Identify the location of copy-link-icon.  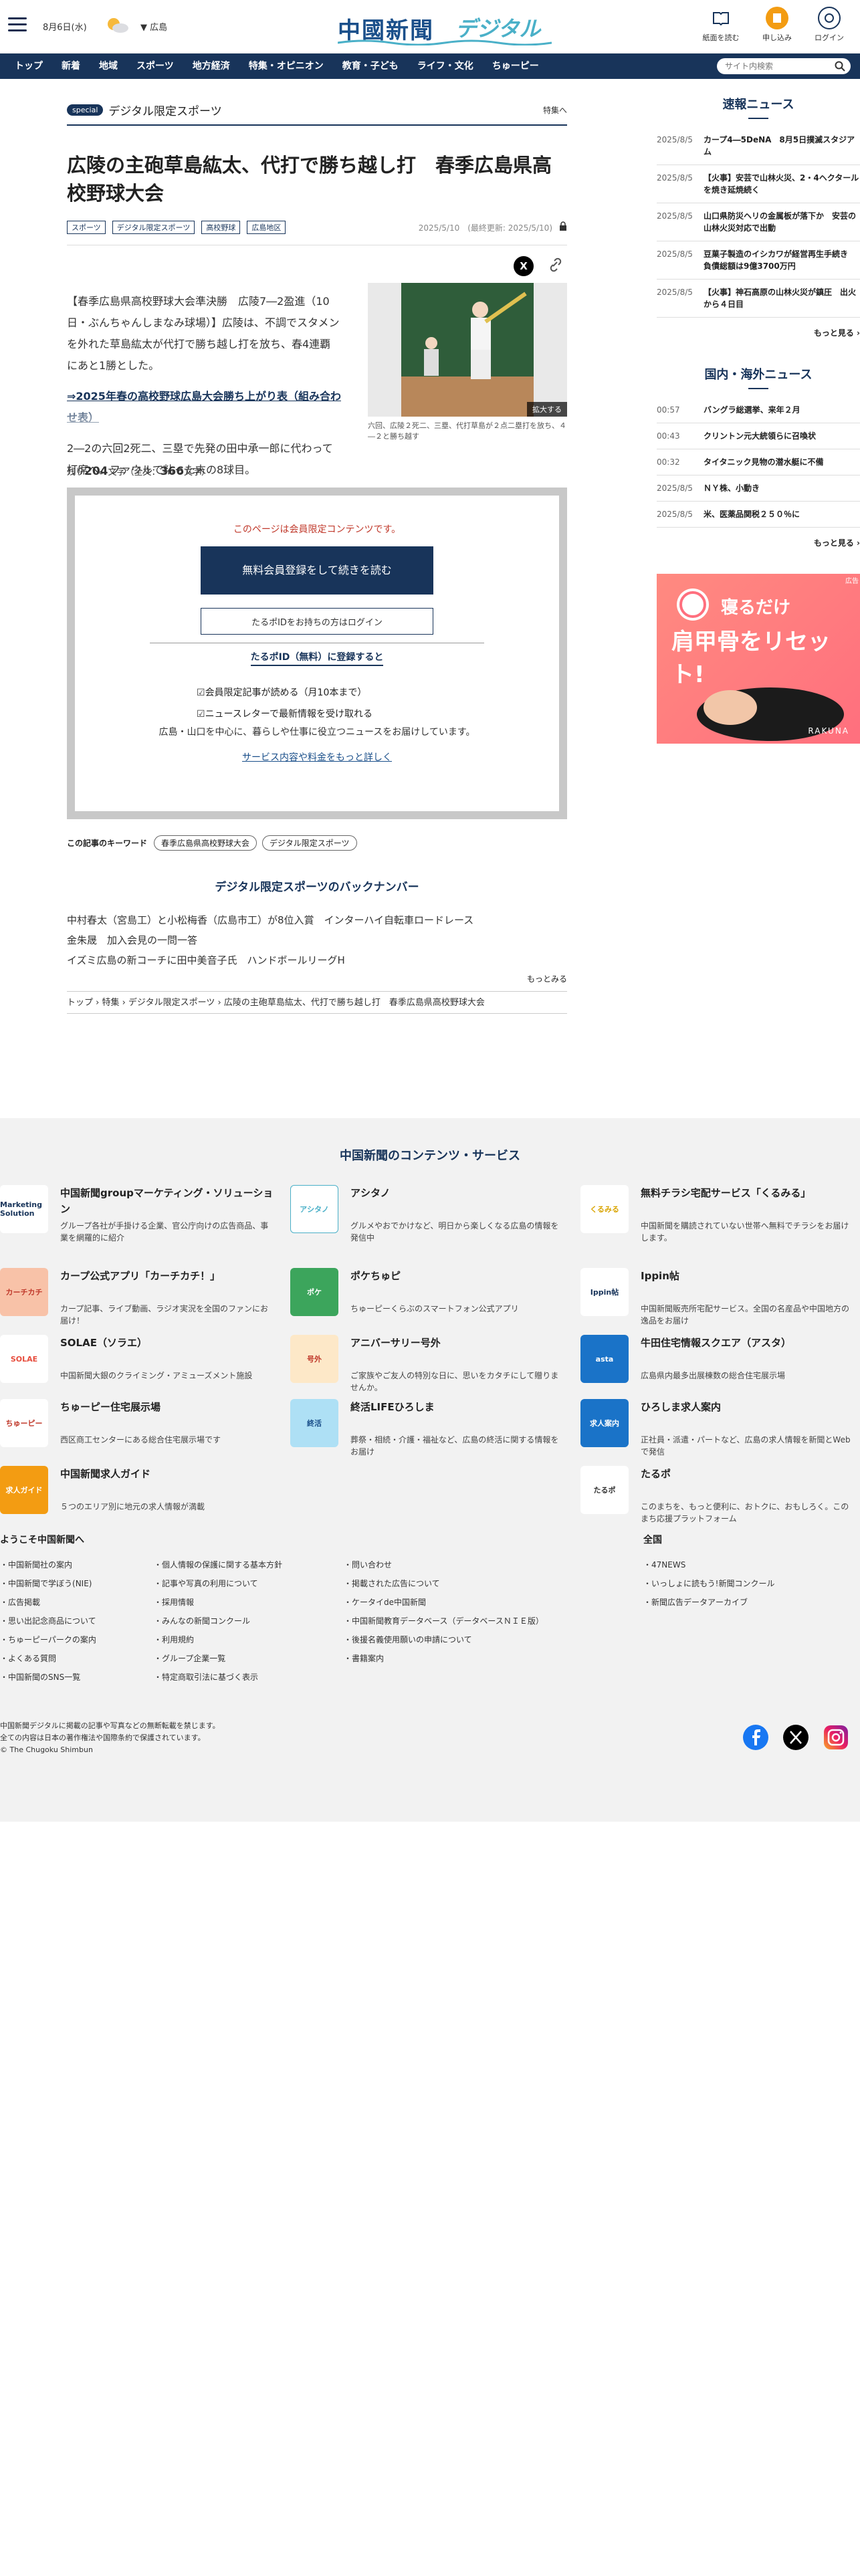
(555, 266).